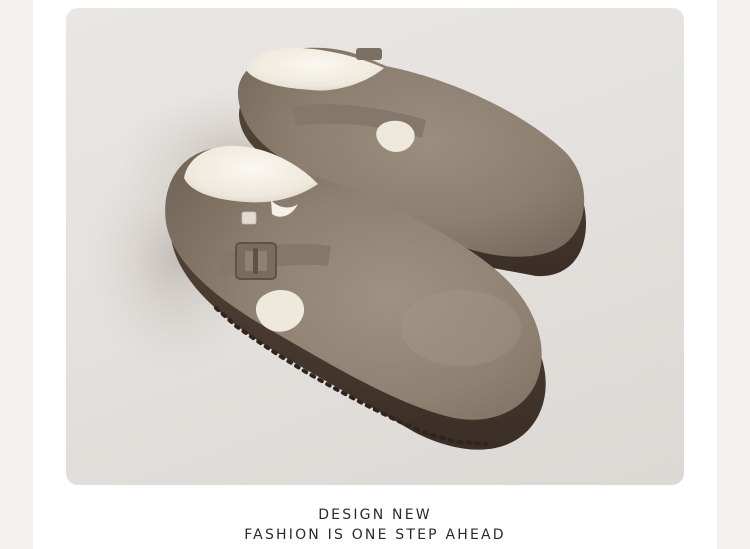  Describe the element at coordinates (733, 274) in the screenshot. I see `right-side-strip` at that location.